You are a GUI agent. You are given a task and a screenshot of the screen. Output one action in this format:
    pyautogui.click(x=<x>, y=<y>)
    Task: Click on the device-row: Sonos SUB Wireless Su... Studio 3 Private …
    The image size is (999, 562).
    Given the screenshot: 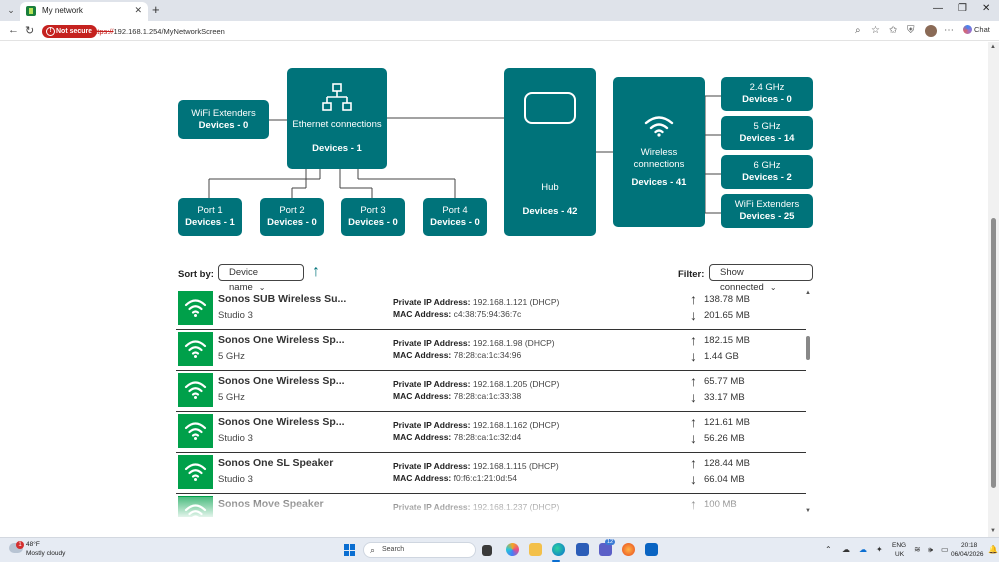 What is the action you would take?
    pyautogui.click(x=491, y=309)
    